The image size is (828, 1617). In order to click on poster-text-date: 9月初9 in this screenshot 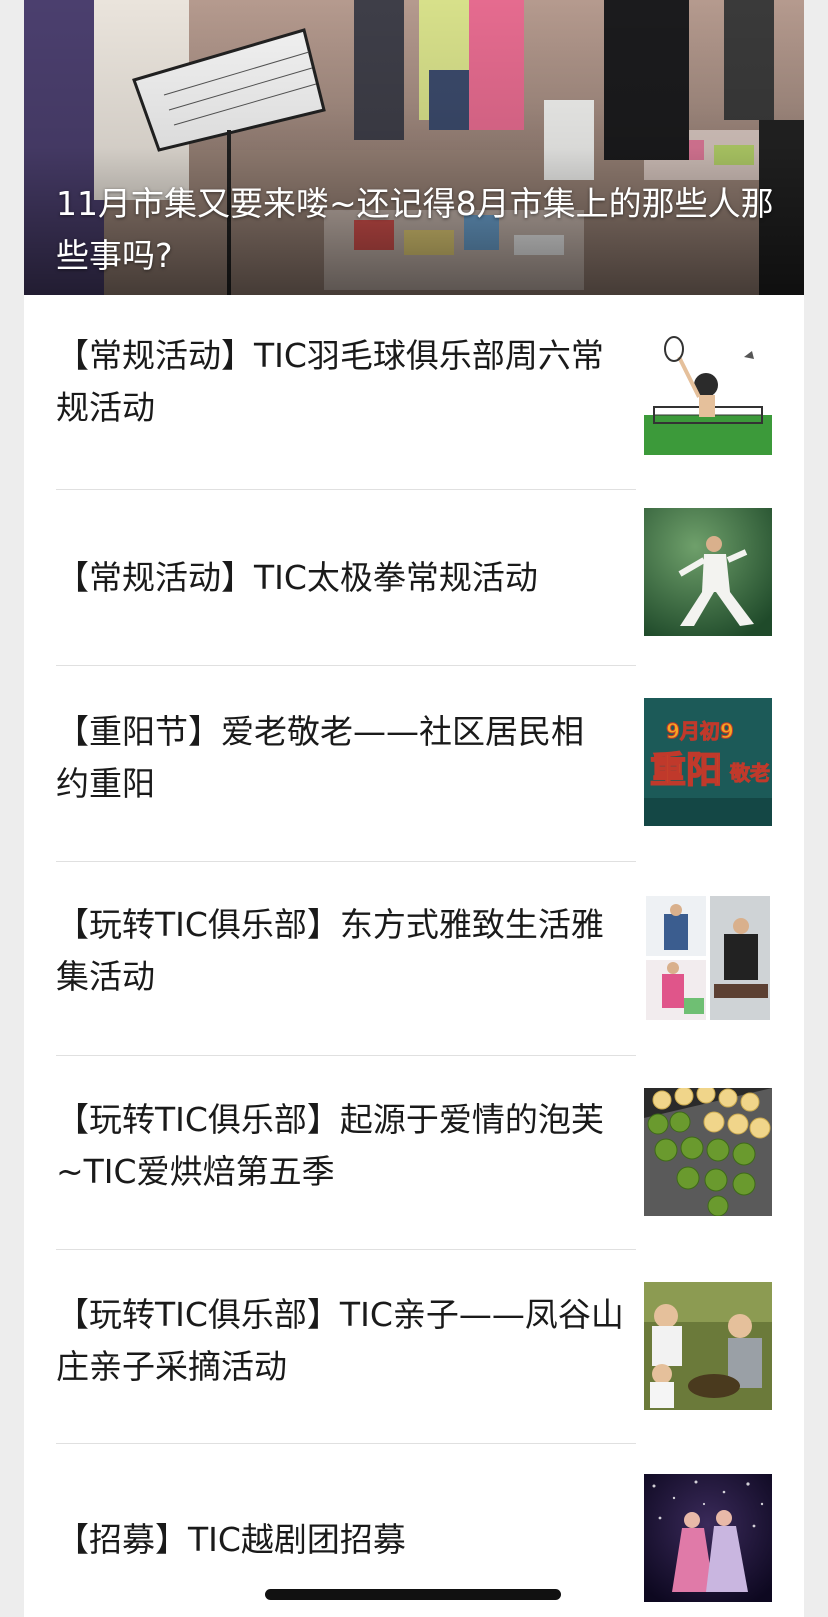, I will do `click(700, 731)`.